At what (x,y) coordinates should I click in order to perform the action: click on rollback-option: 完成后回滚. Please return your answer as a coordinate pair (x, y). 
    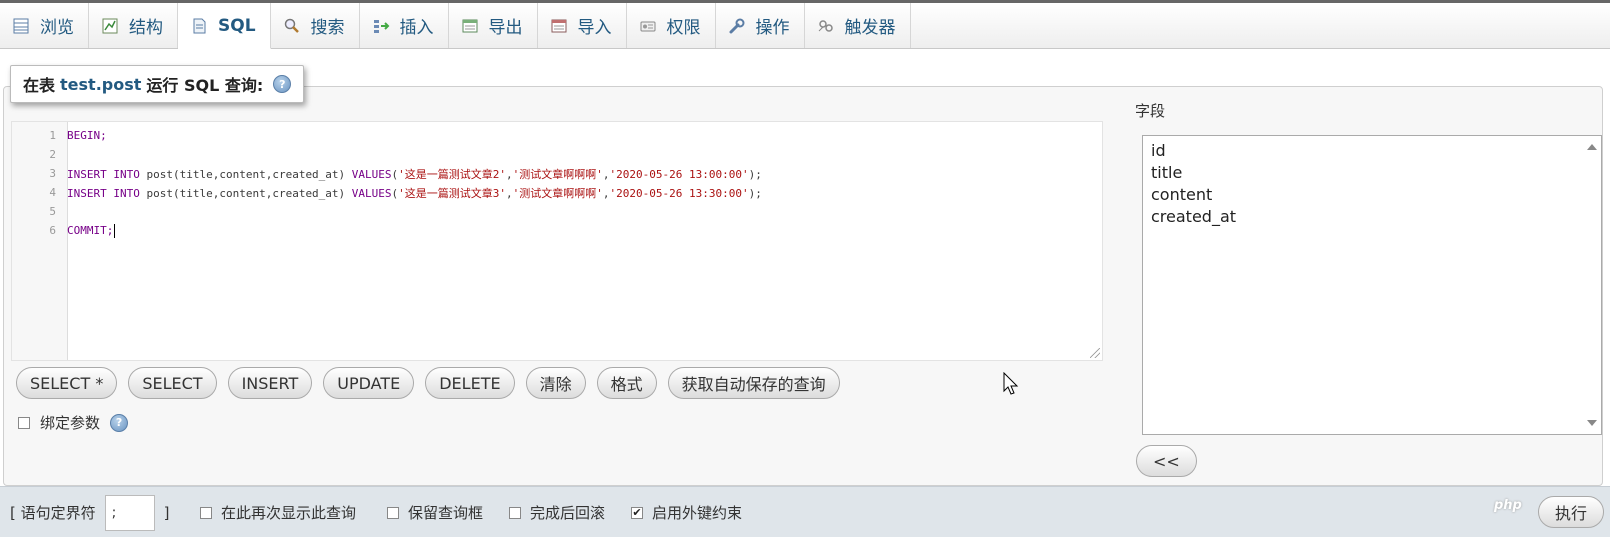
    Looking at the image, I should click on (557, 512).